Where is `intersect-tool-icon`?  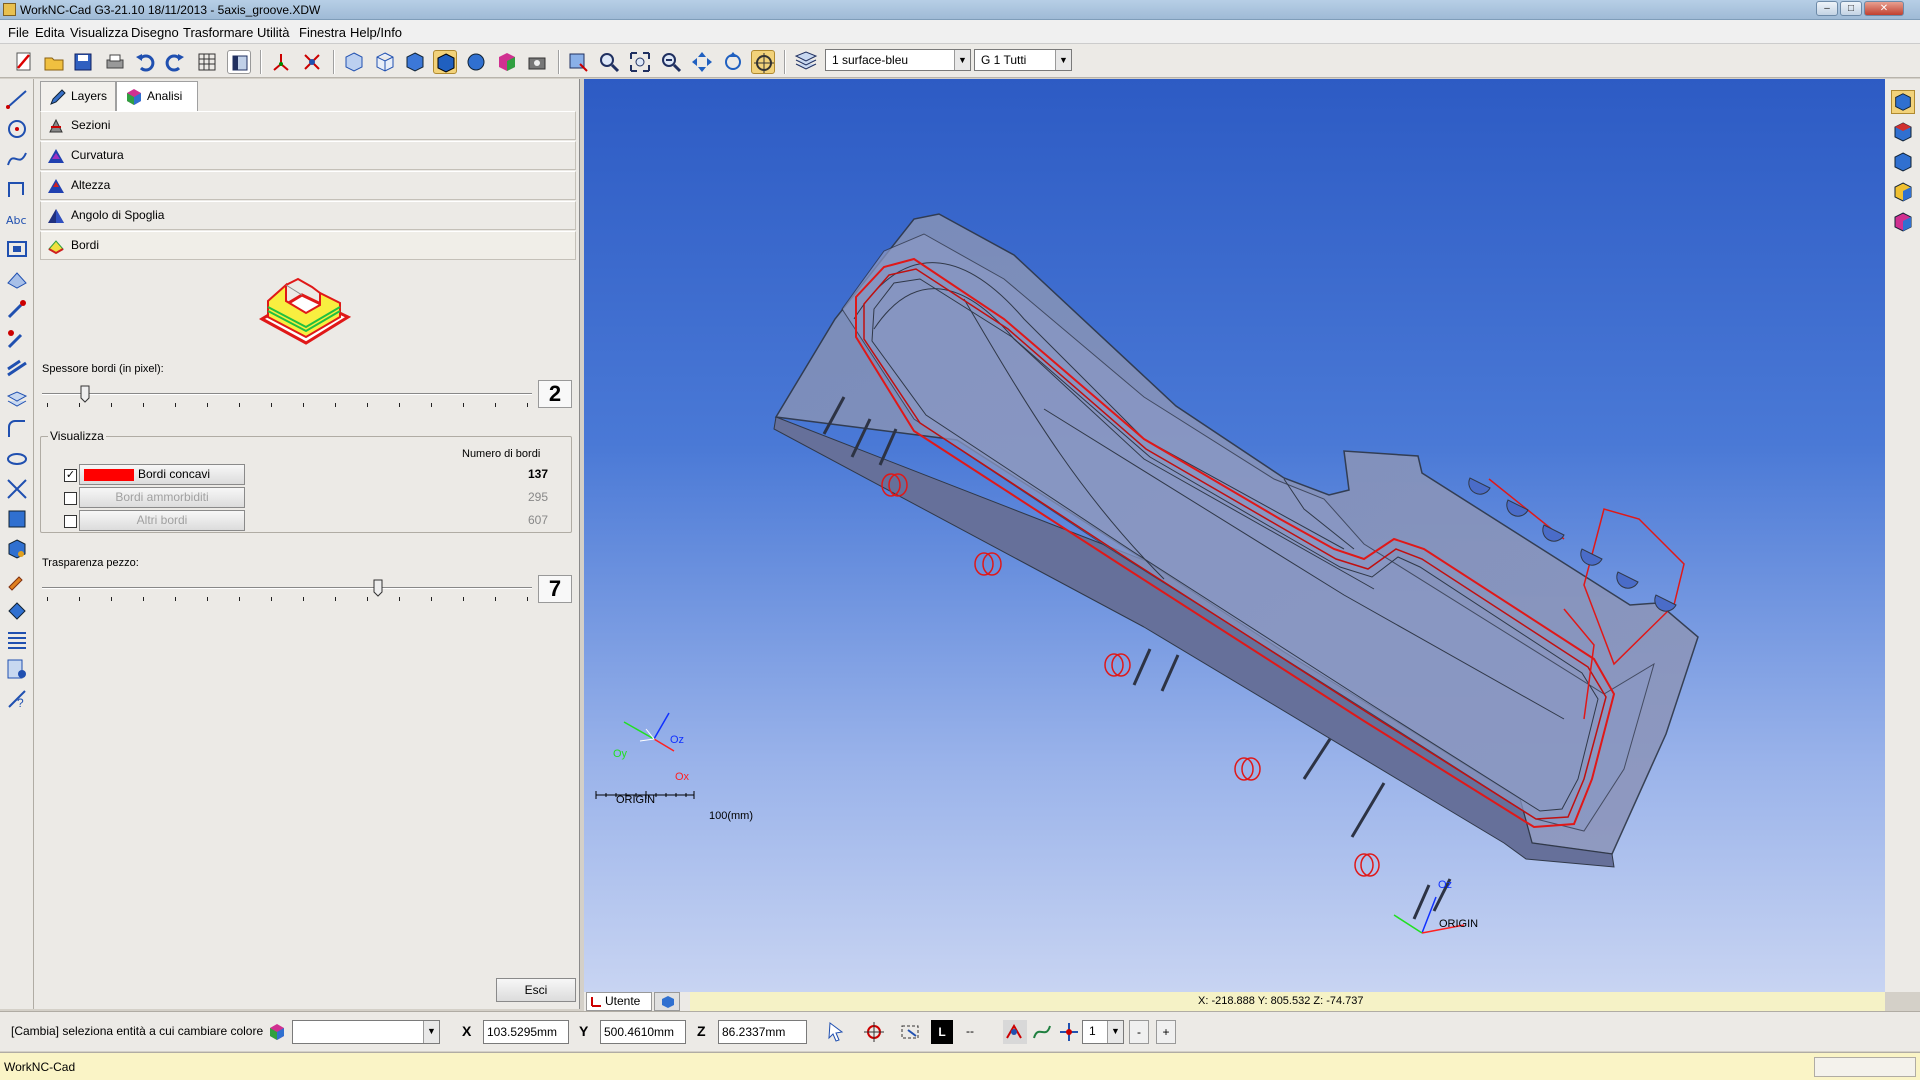 intersect-tool-icon is located at coordinates (17, 489).